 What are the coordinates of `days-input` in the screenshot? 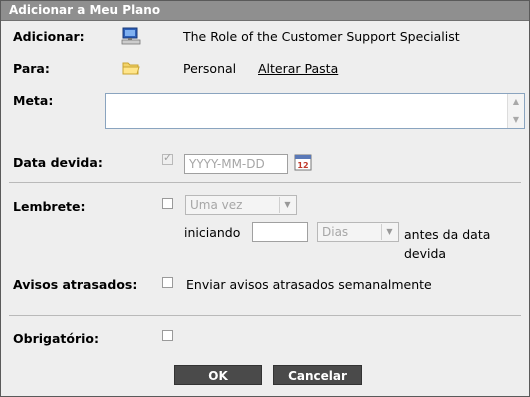 It's located at (280, 232).